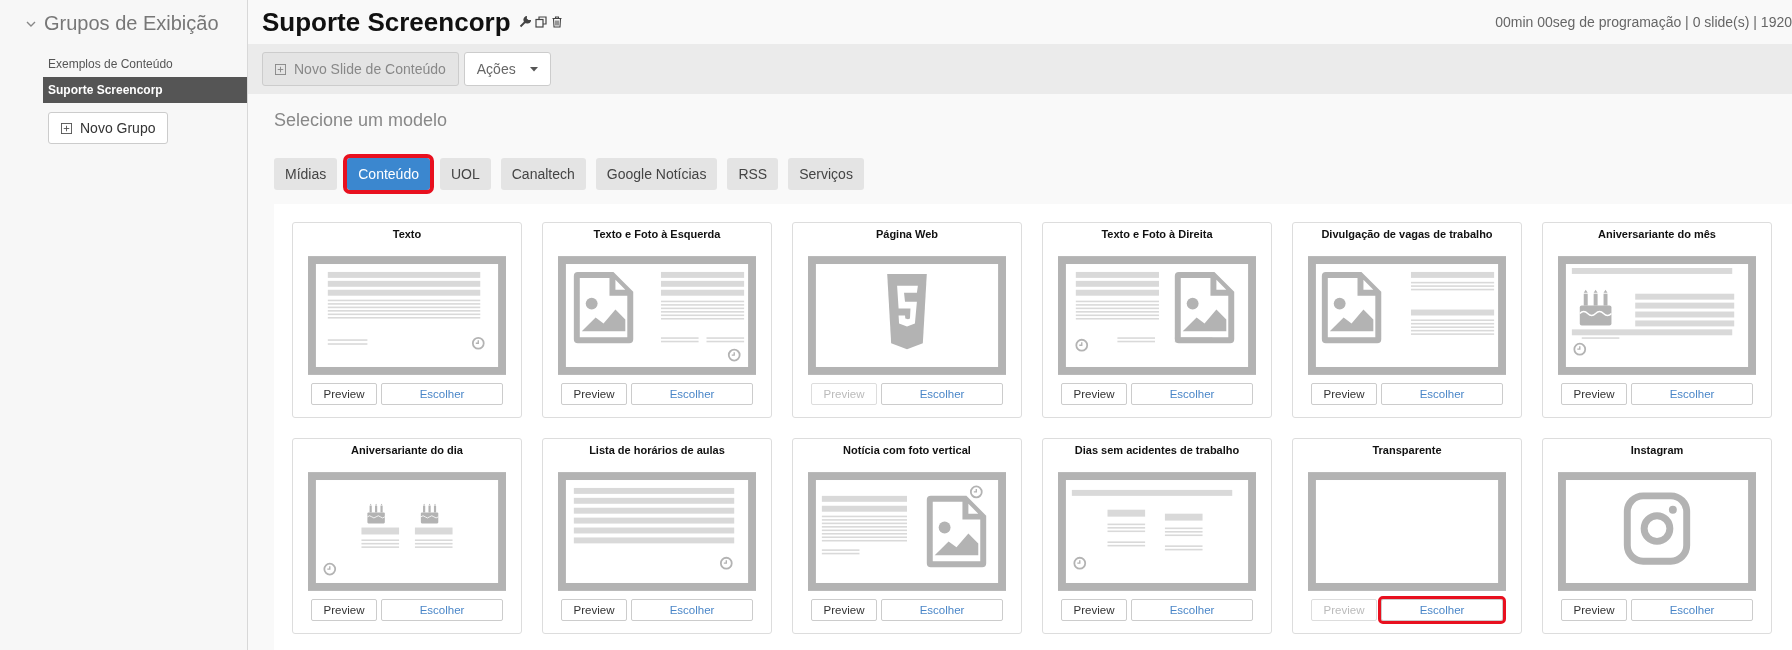 Image resolution: width=1792 pixels, height=650 pixels. What do you see at coordinates (361, 120) in the screenshot?
I see `section-heading: Selecione um modelo` at bounding box center [361, 120].